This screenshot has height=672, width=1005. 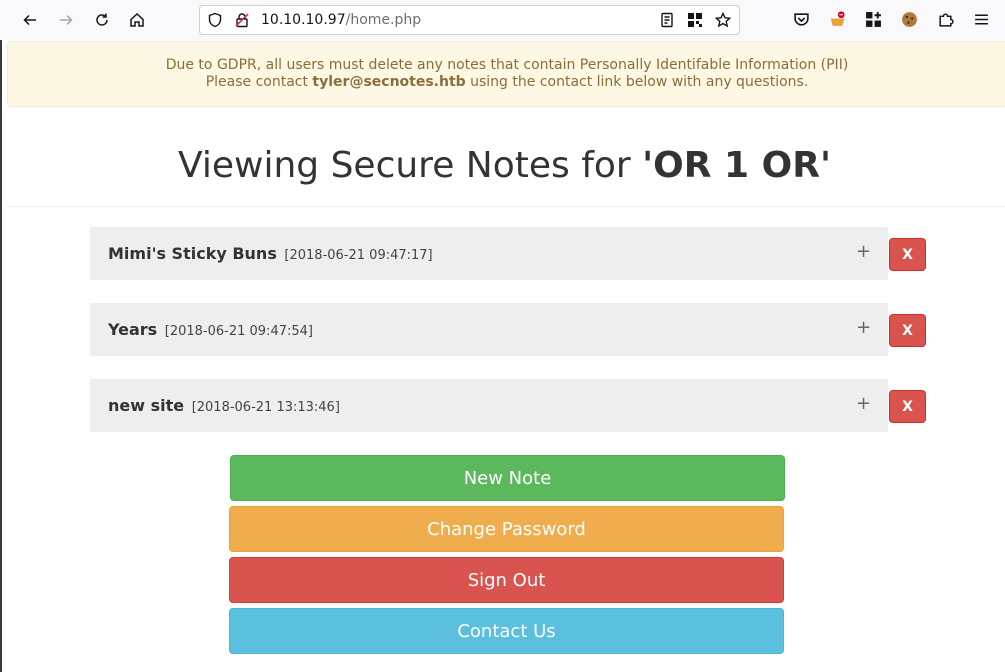 I want to click on contact-email: tyler@secnotes.htb, so click(x=389, y=82).